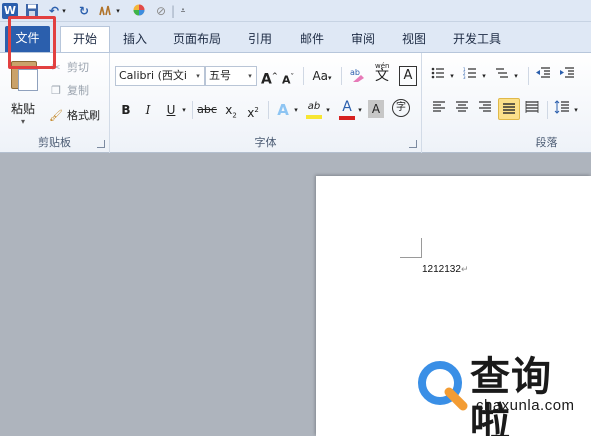 Image resolution: width=591 pixels, height=436 pixels. What do you see at coordinates (355, 72) in the screenshot?
I see `svg-text: ab` at bounding box center [355, 72].